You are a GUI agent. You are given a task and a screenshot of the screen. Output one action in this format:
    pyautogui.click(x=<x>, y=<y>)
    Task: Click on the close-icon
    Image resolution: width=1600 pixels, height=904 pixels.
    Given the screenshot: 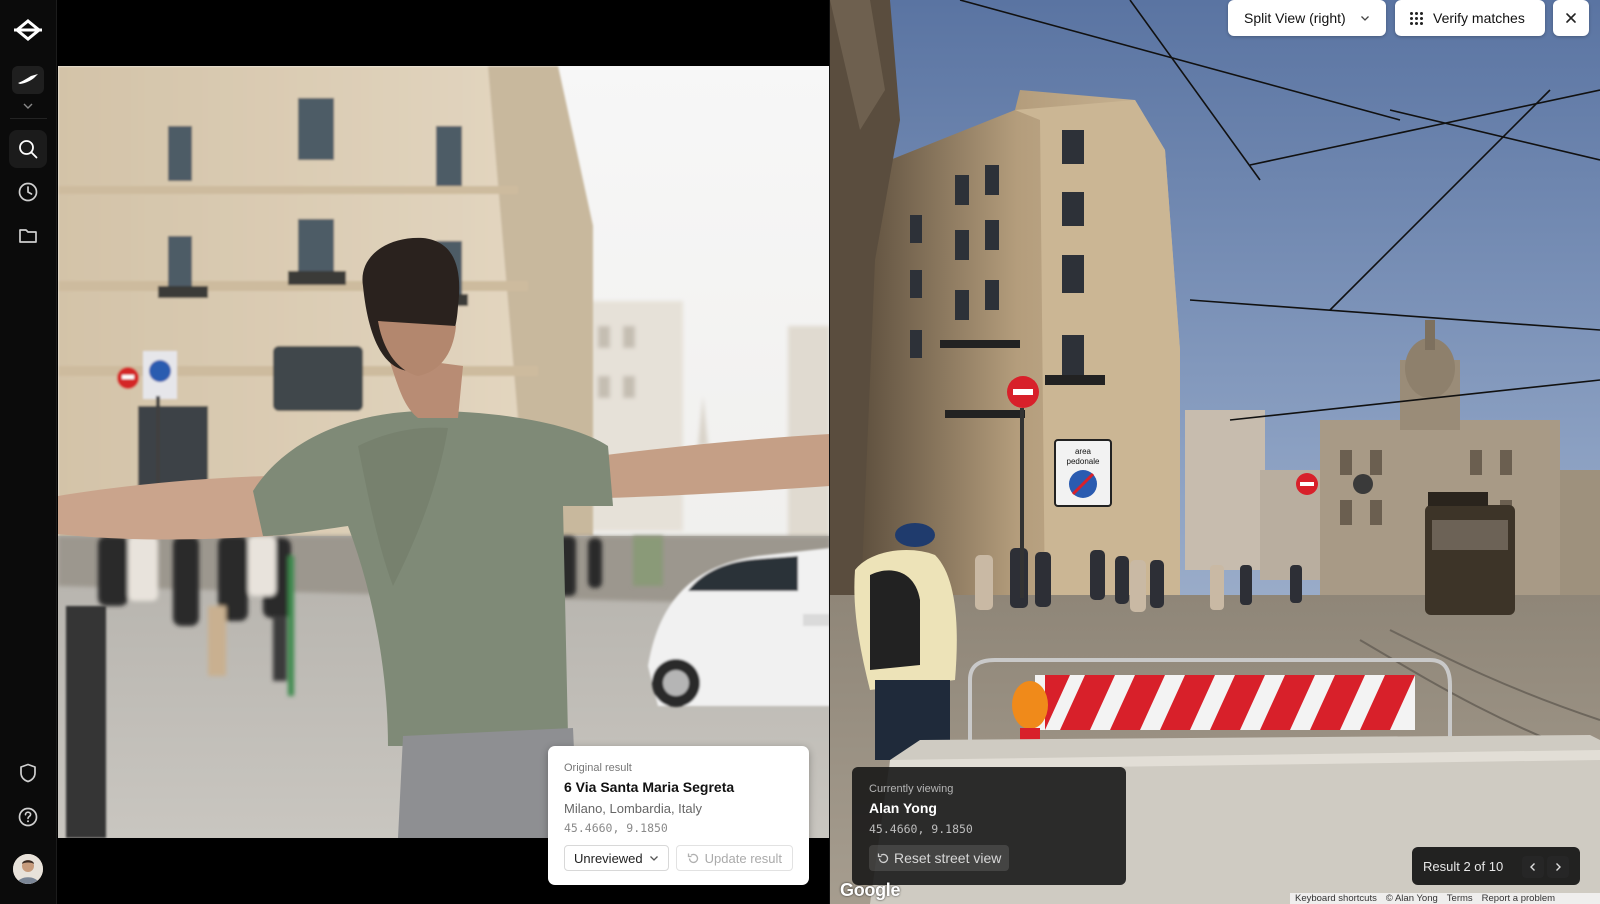 What is the action you would take?
    pyautogui.click(x=1571, y=18)
    